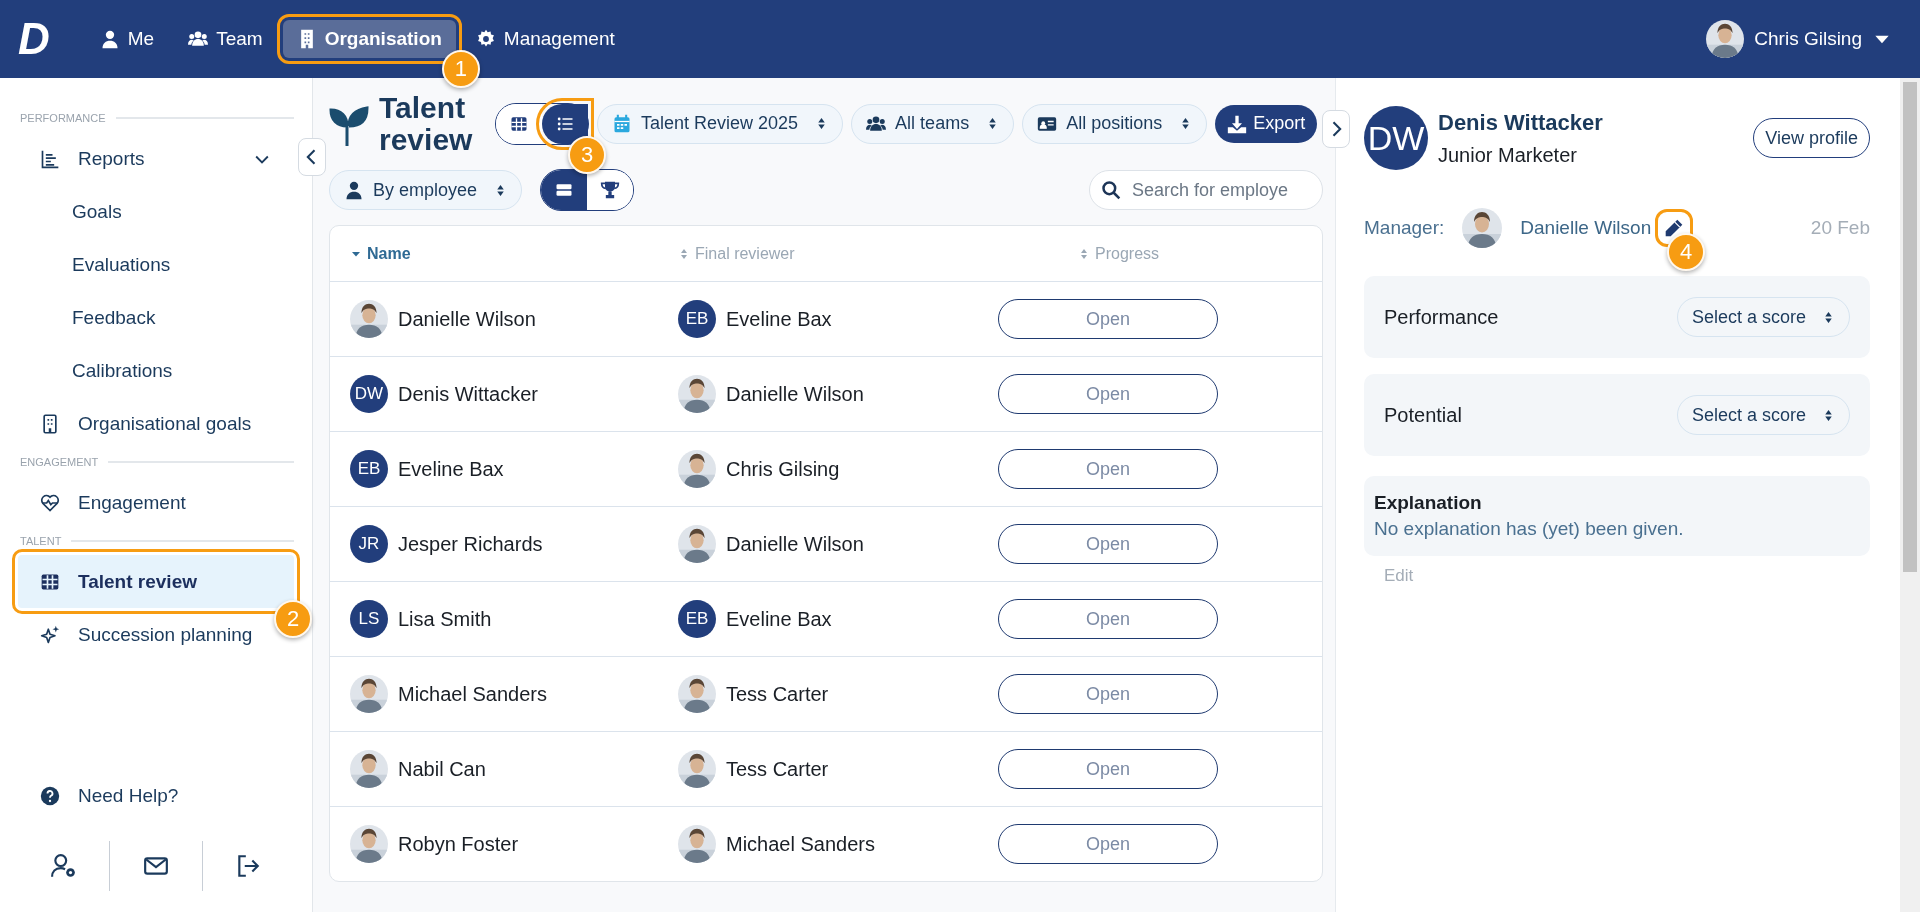  Describe the element at coordinates (146, 634) in the screenshot. I see `sidebar-item: Succession planning` at that location.